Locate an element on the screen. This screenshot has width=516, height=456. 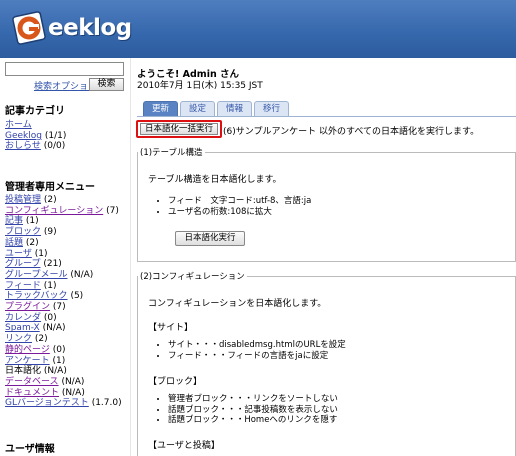
section-legend: (1)テーブル構造 is located at coordinates (171, 153).